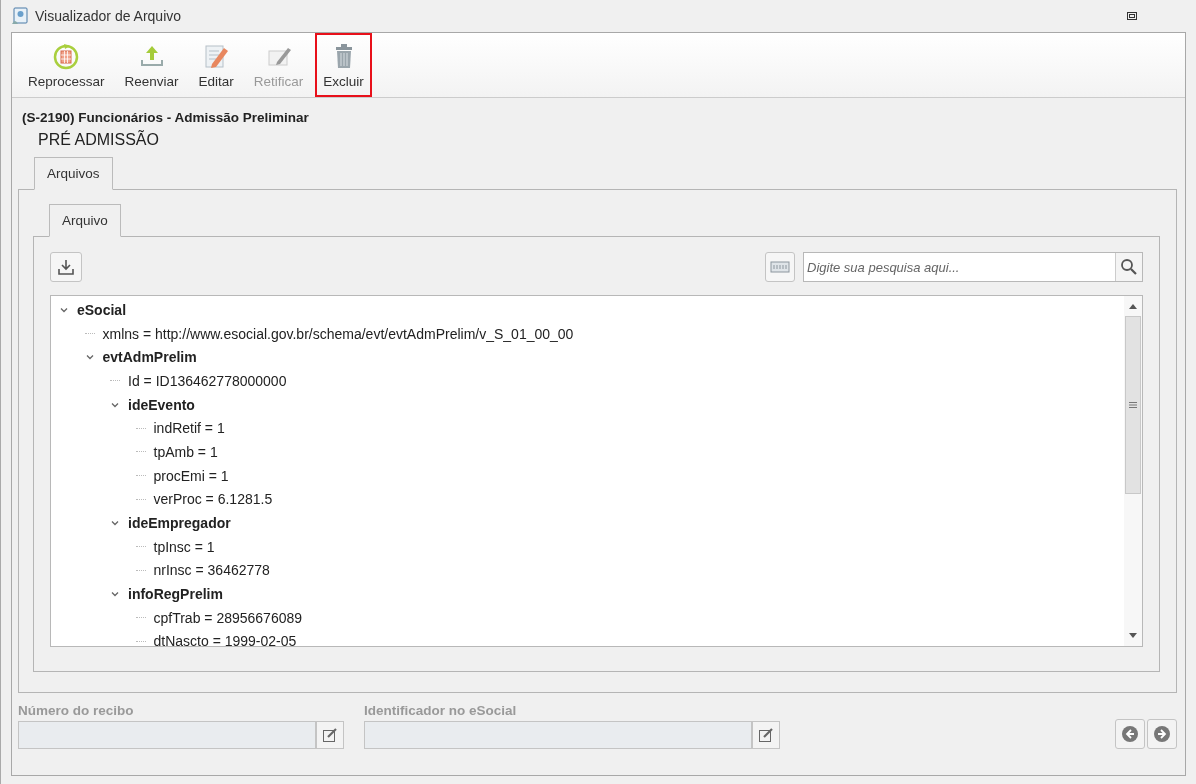  What do you see at coordinates (1162, 734) in the screenshot?
I see `next-button` at bounding box center [1162, 734].